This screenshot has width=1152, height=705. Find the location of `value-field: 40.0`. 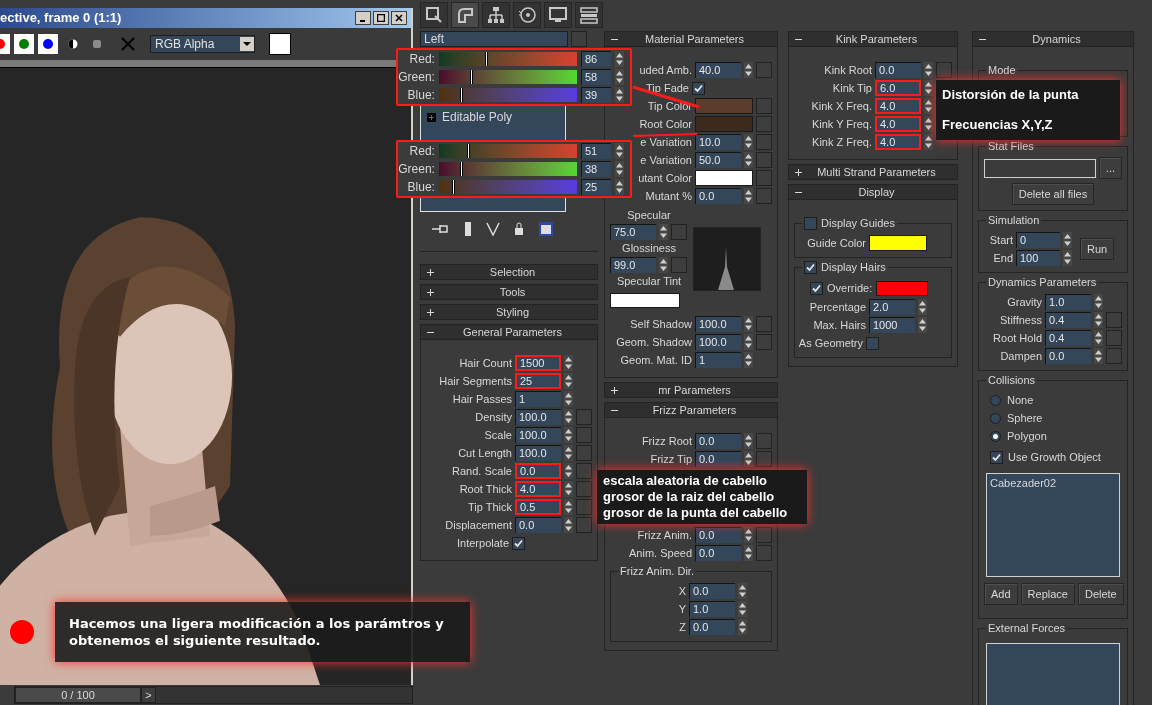

value-field: 40.0 is located at coordinates (718, 70).